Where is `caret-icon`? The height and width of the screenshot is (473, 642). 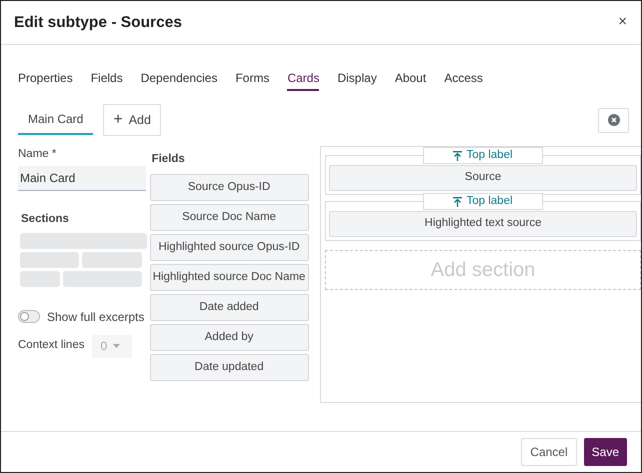
caret-icon is located at coordinates (116, 346).